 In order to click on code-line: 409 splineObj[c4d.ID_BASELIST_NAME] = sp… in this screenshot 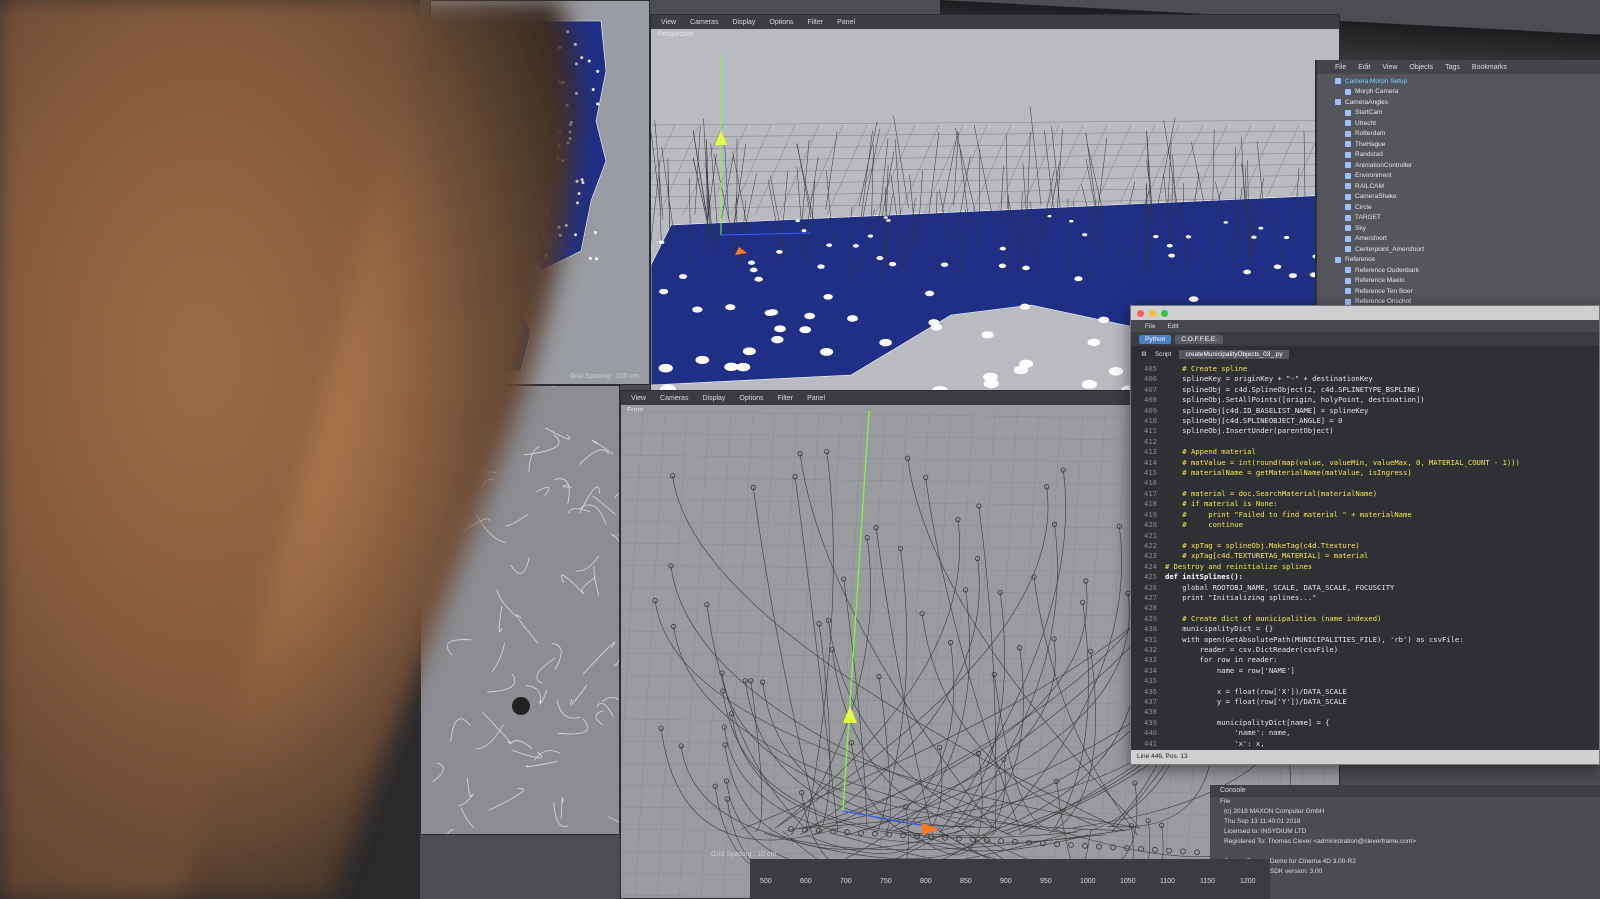, I will do `click(1367, 411)`.